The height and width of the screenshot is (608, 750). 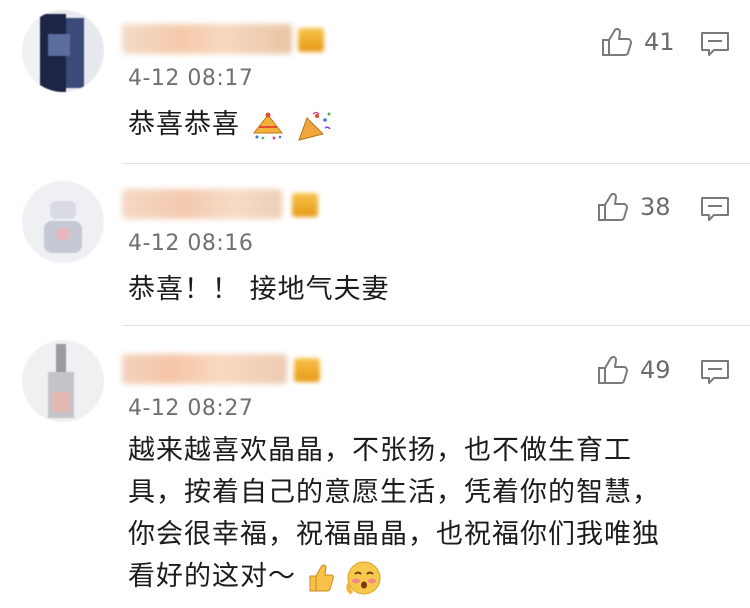 I want to click on comment-text: 恭喜恭喜, so click(x=423, y=125).